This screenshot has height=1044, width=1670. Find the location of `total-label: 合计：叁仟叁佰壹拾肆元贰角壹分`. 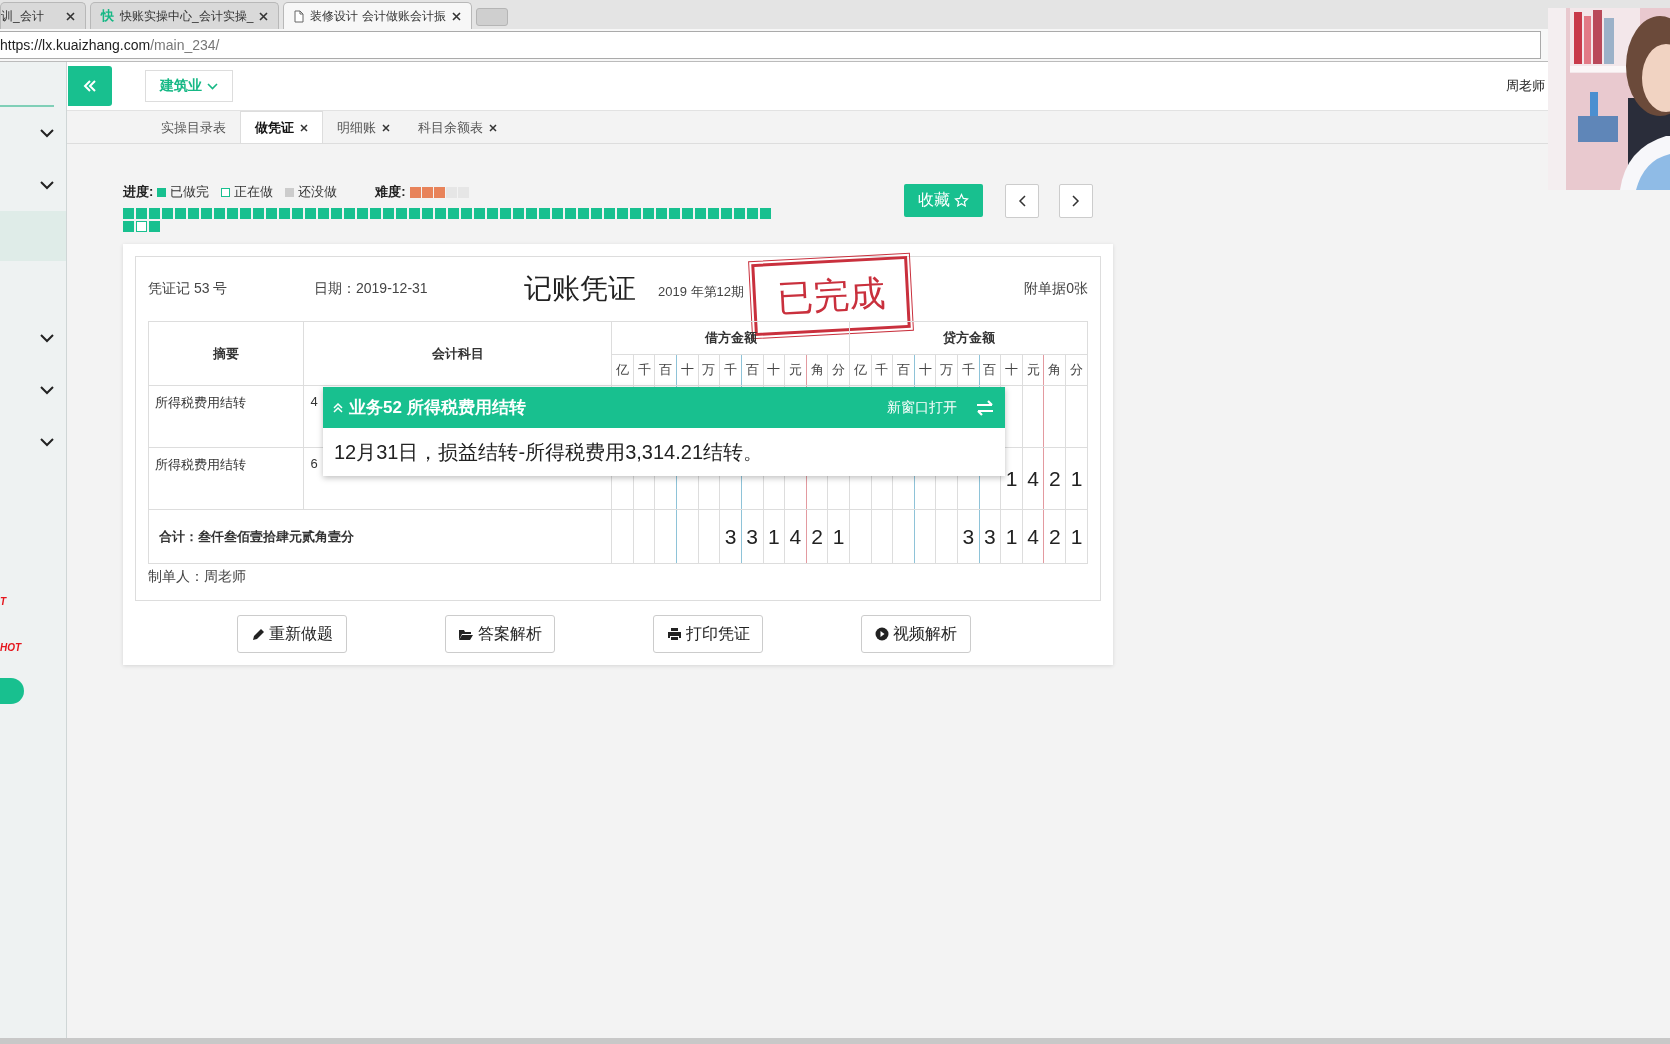

total-label: 合计：叁仟叁佰壹拾肆元贰角壹分 is located at coordinates (256, 536).